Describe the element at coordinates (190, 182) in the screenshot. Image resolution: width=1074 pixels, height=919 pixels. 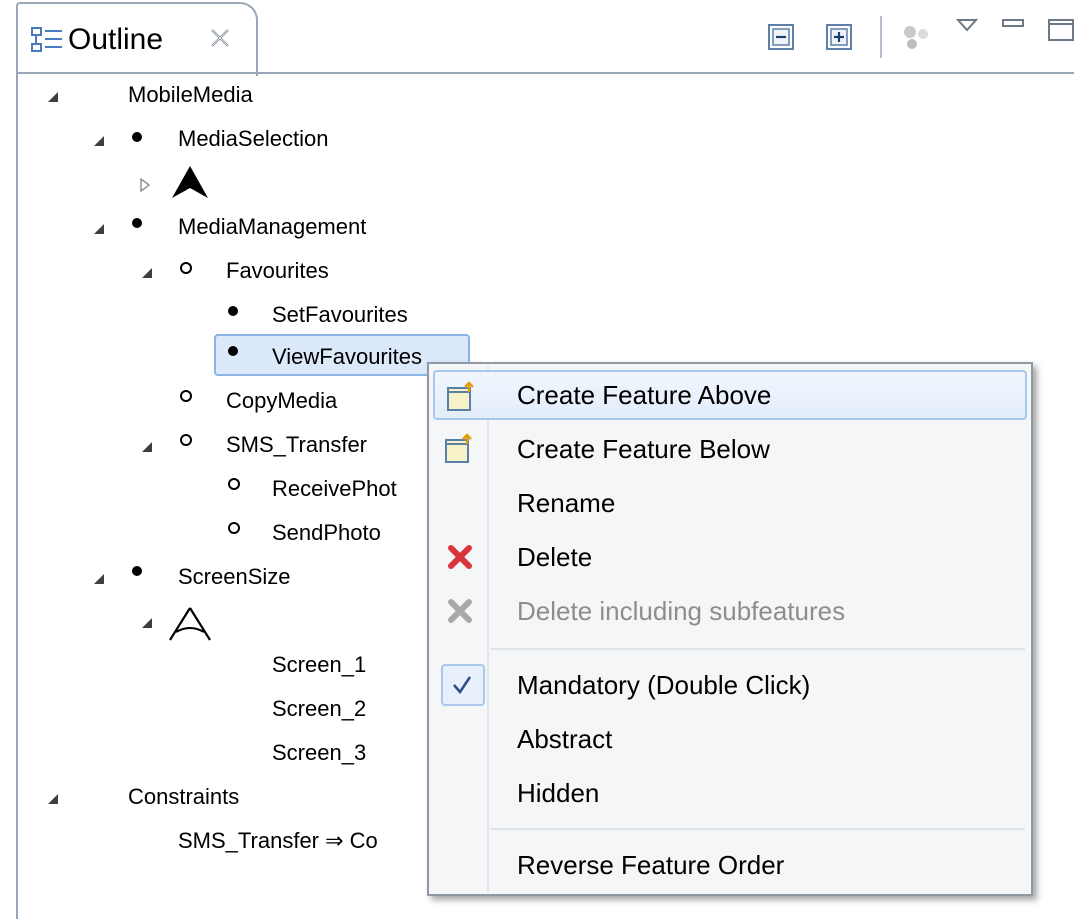
I see `alternative-group-icon` at that location.